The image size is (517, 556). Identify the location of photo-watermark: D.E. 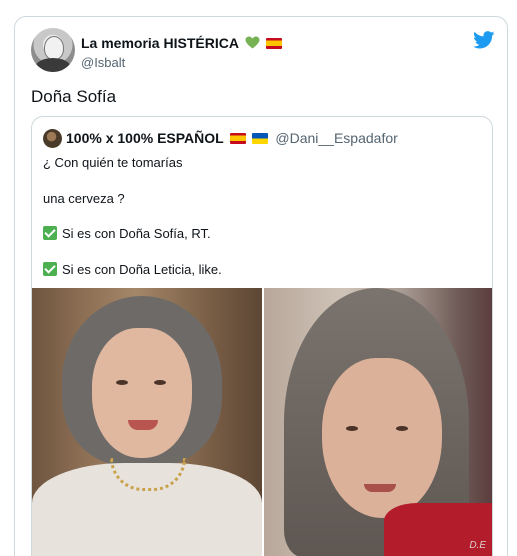
(477, 545).